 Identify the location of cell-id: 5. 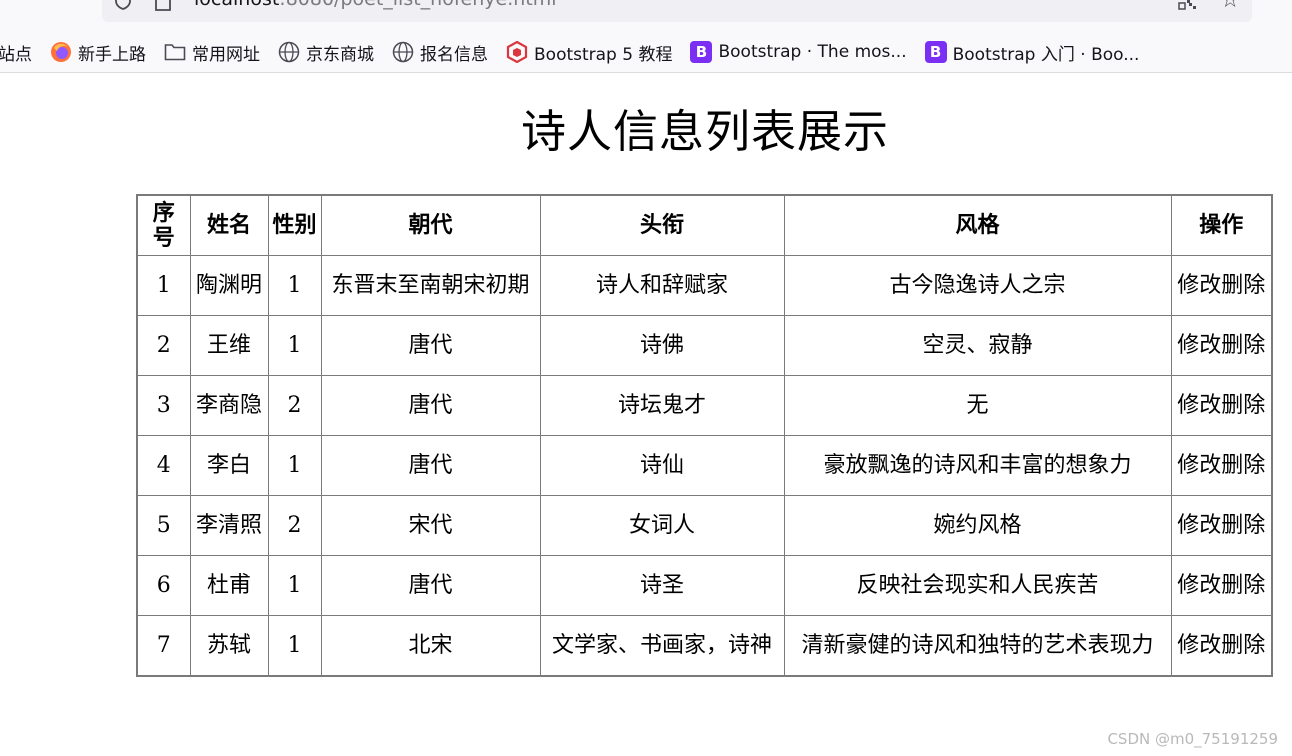
(163, 525).